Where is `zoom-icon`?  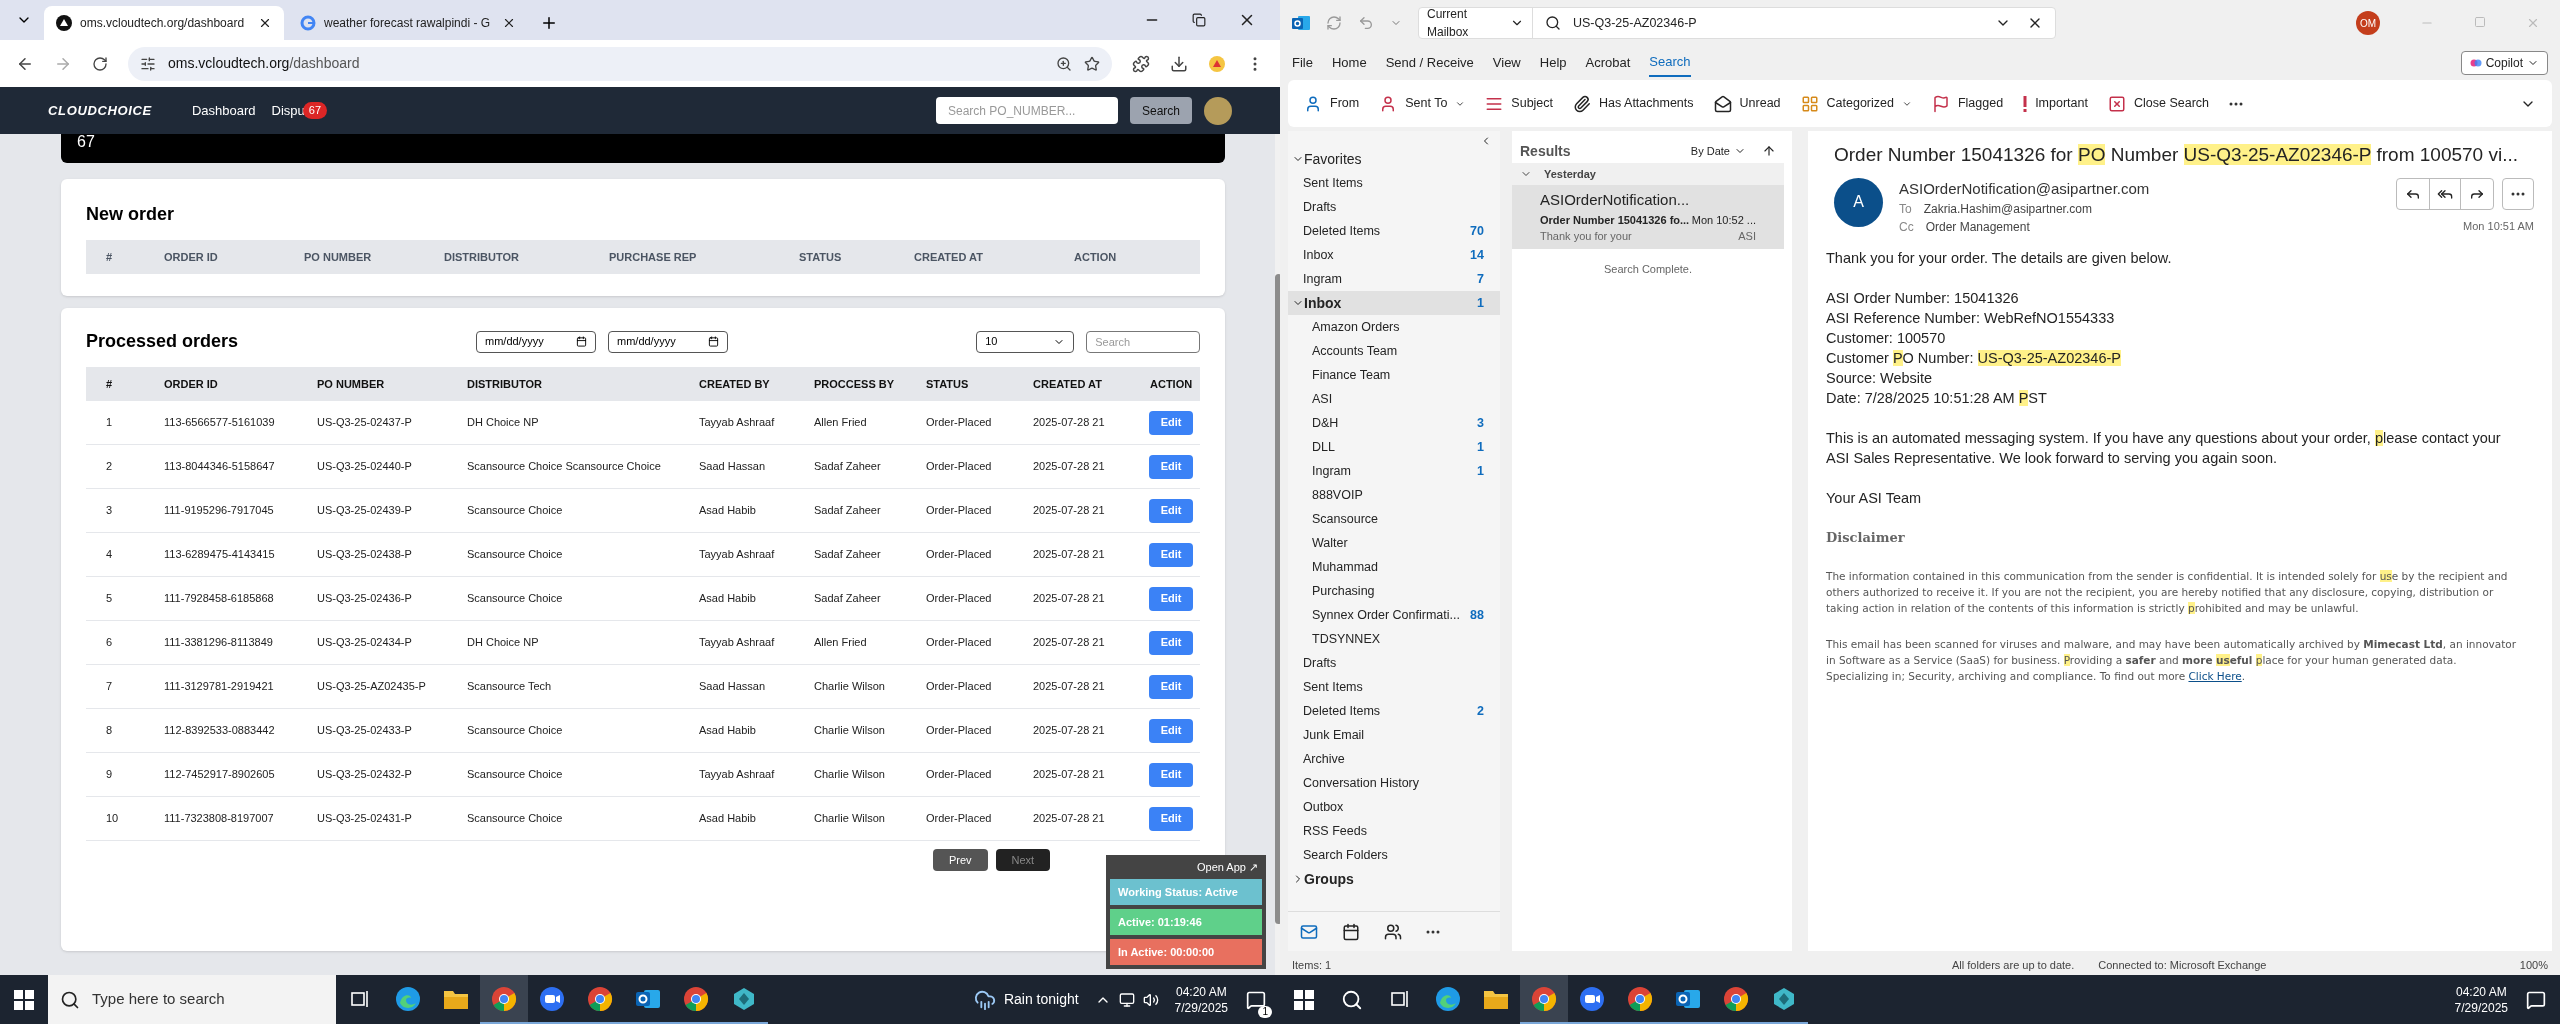 zoom-icon is located at coordinates (1064, 63).